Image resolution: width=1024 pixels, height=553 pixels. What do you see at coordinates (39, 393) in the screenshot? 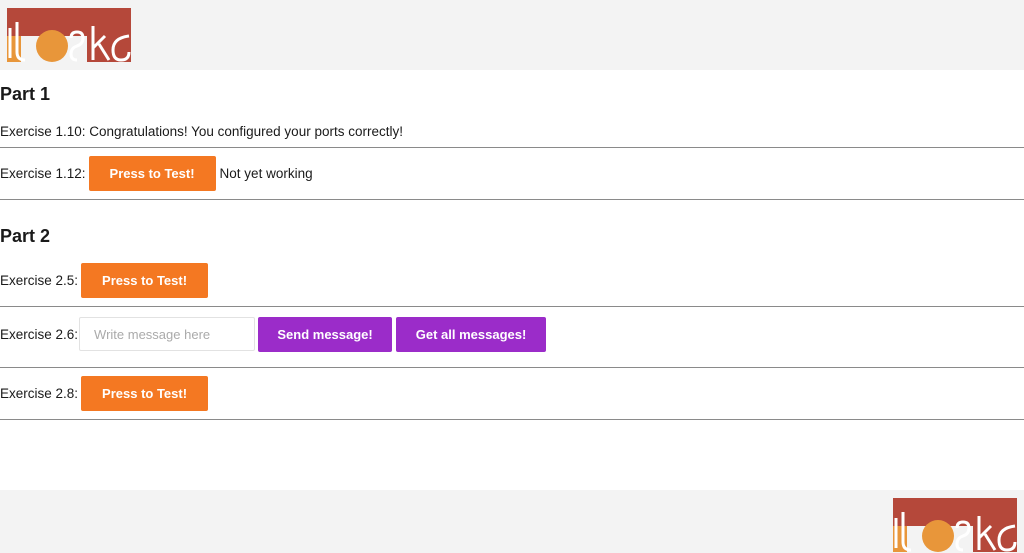
I see `exercise-2-8-label: Exercise 2.8:` at bounding box center [39, 393].